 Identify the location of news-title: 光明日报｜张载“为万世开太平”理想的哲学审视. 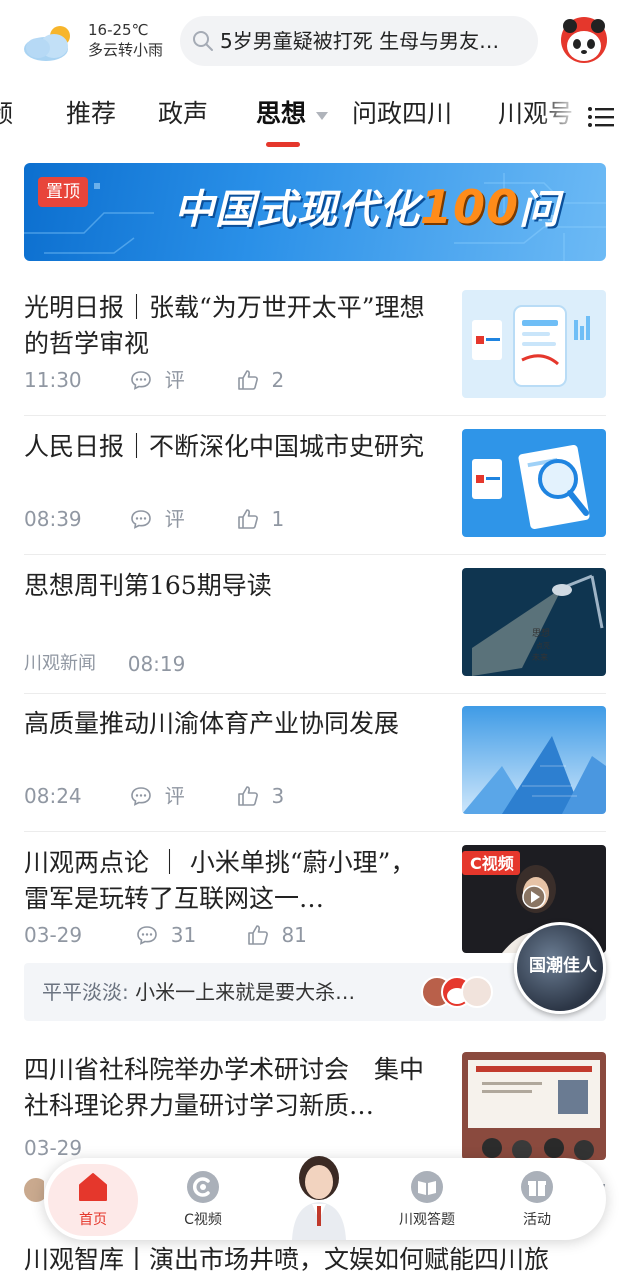
(224, 325).